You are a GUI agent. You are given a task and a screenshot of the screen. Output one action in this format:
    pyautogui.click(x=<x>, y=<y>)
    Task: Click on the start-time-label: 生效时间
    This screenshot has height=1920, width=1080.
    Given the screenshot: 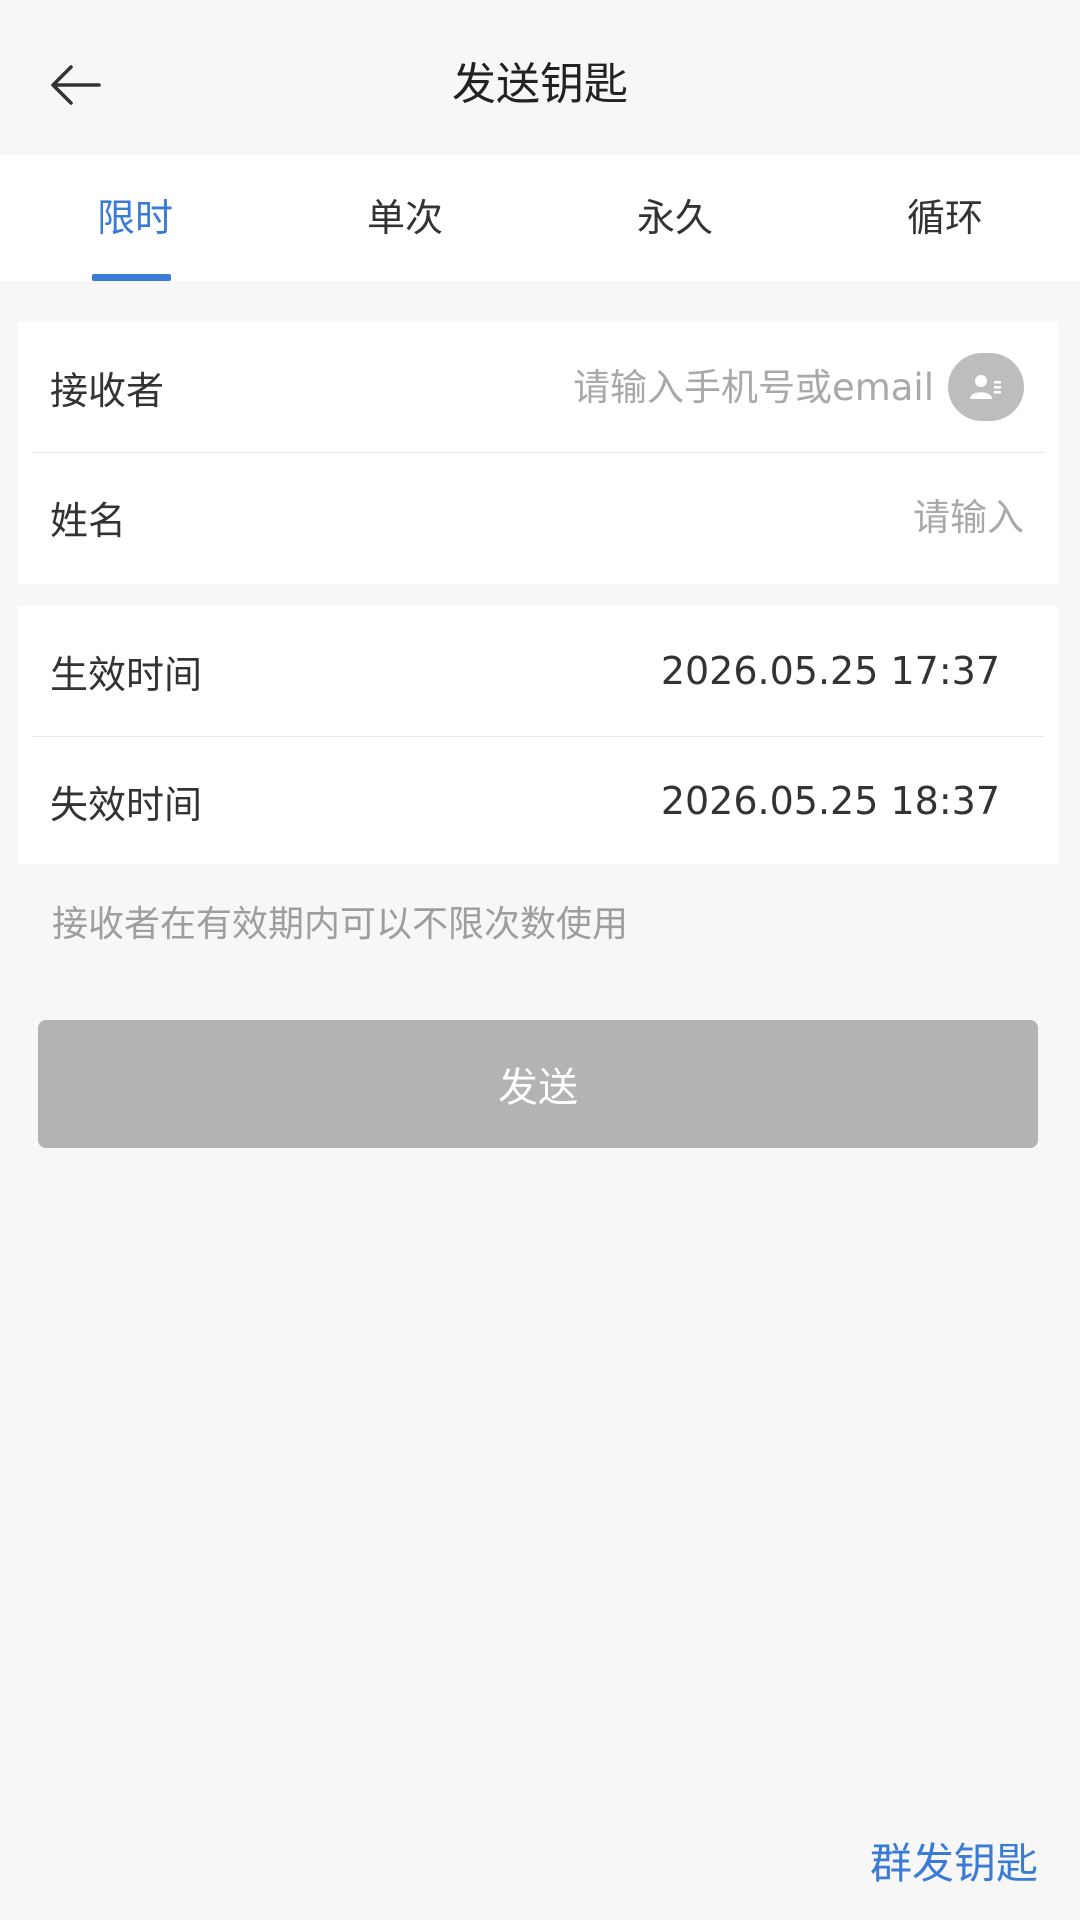 What is the action you would take?
    pyautogui.click(x=126, y=674)
    